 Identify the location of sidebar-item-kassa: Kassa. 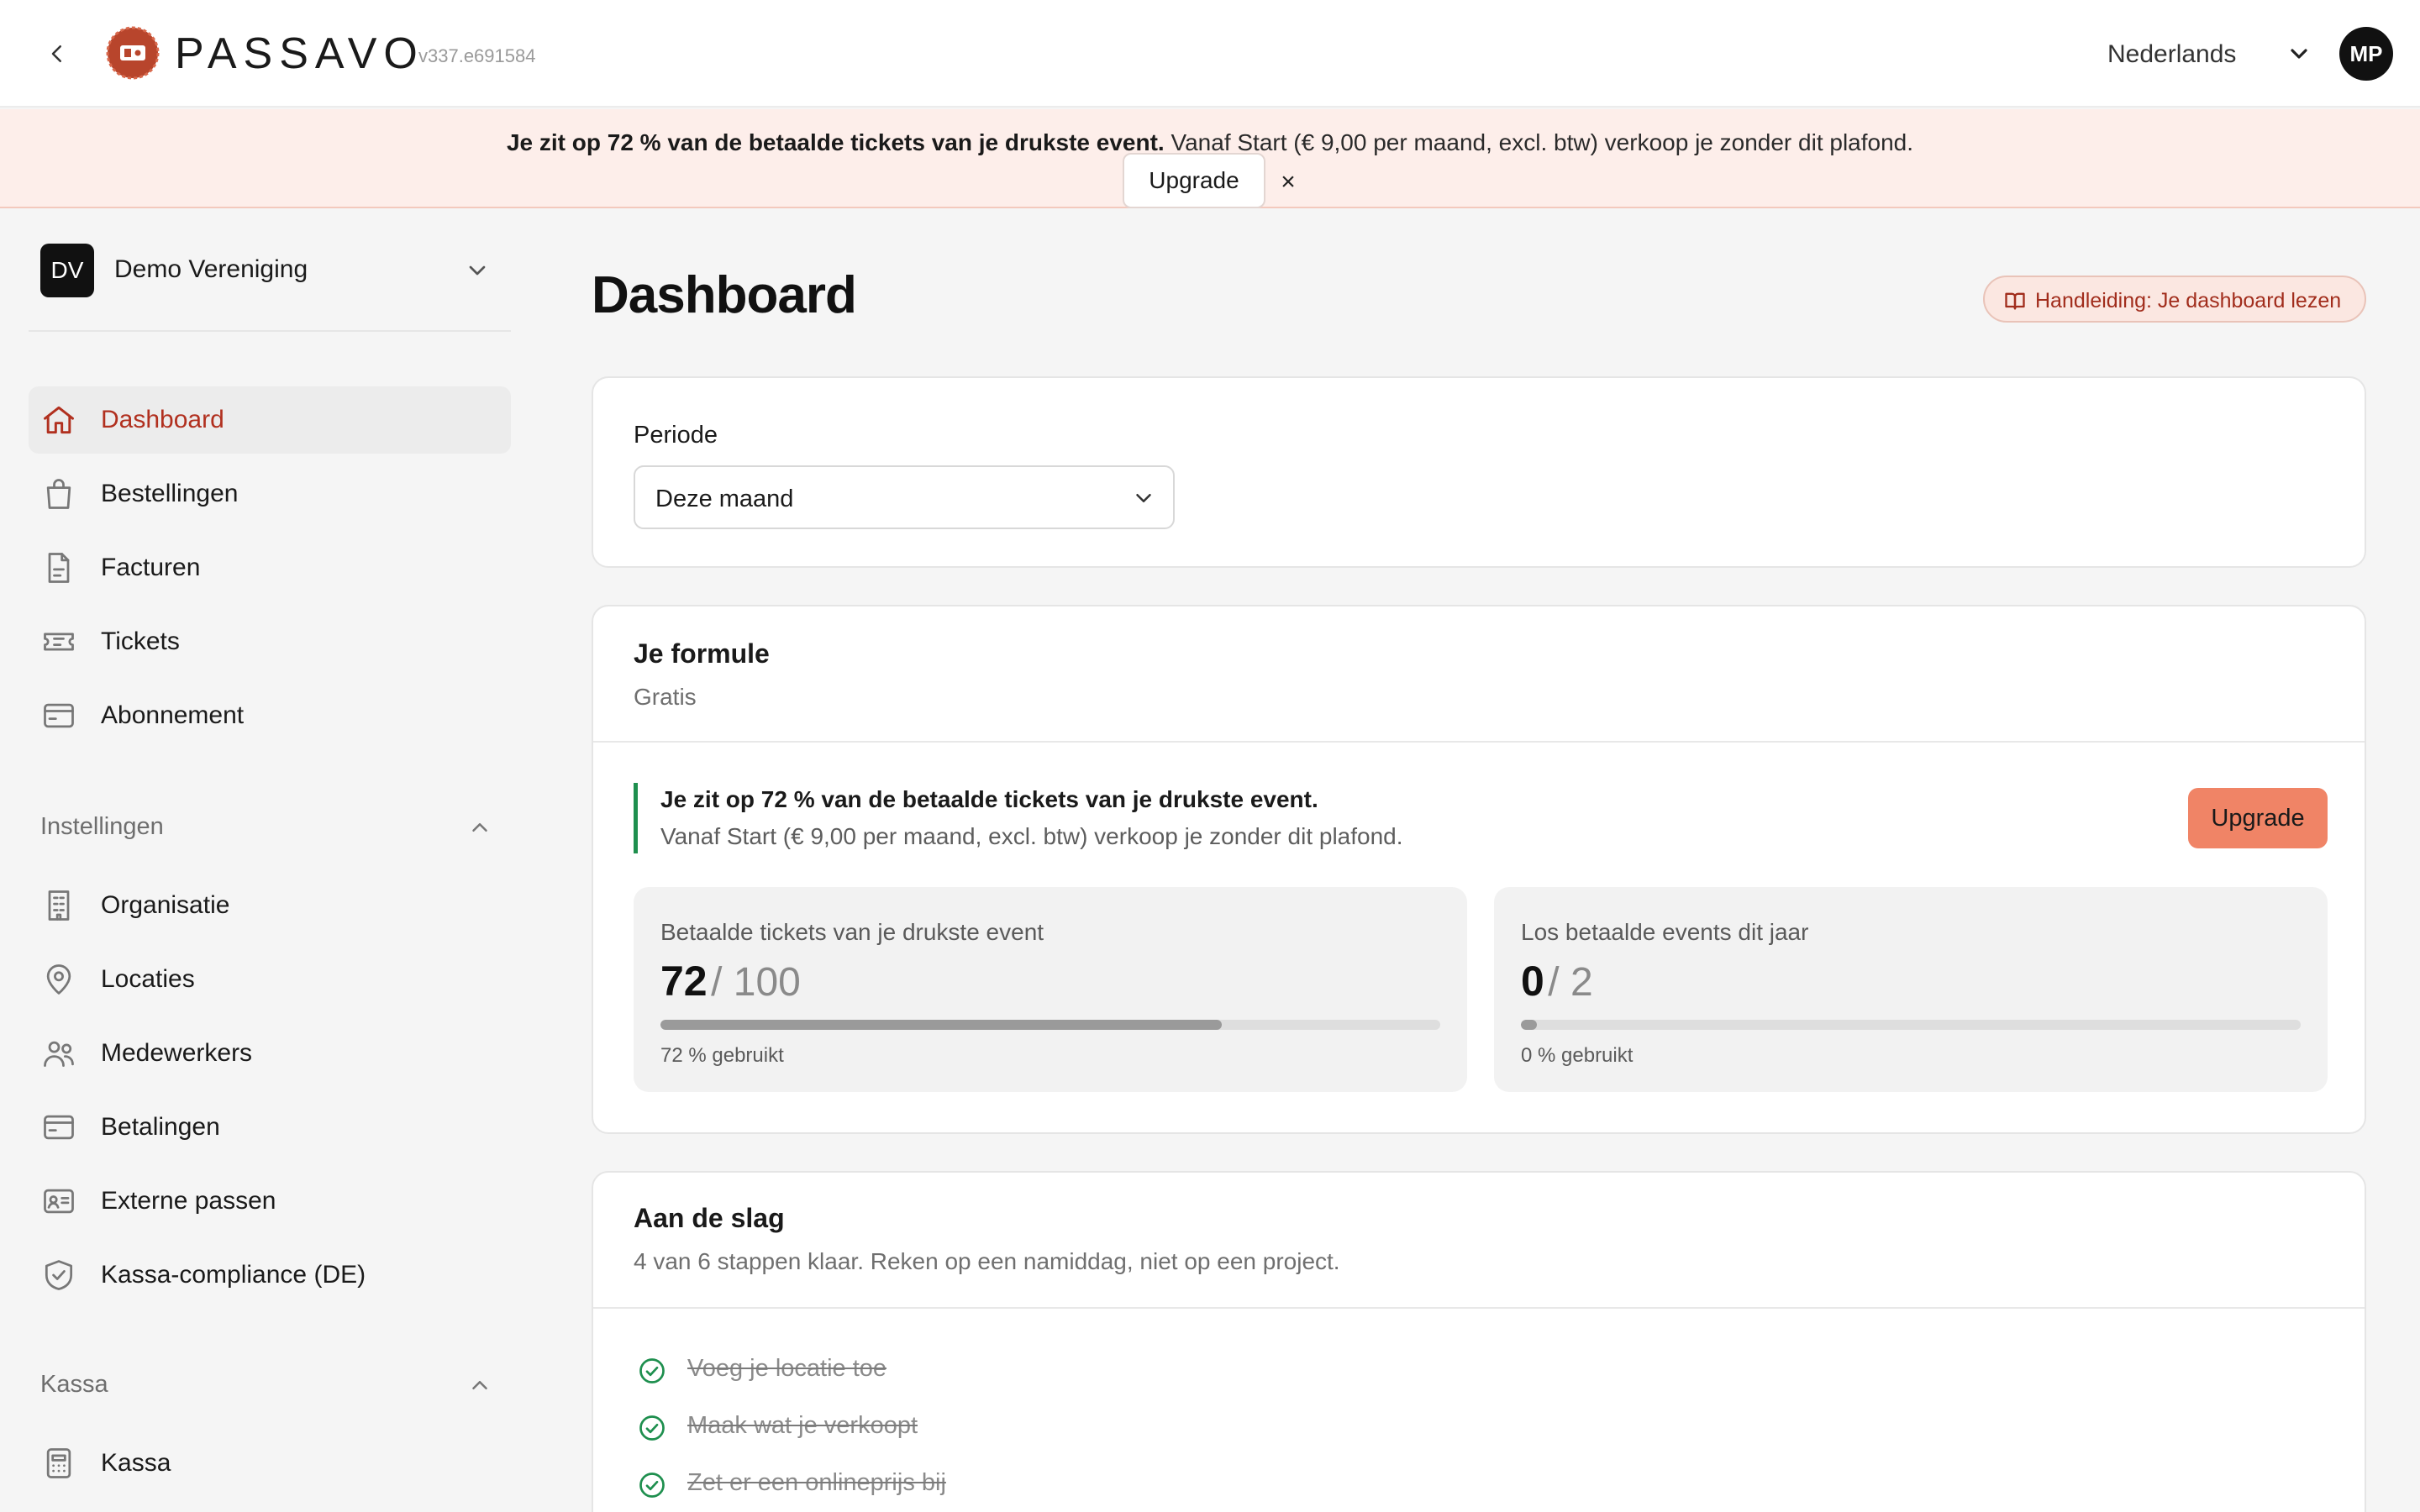
(270, 1463).